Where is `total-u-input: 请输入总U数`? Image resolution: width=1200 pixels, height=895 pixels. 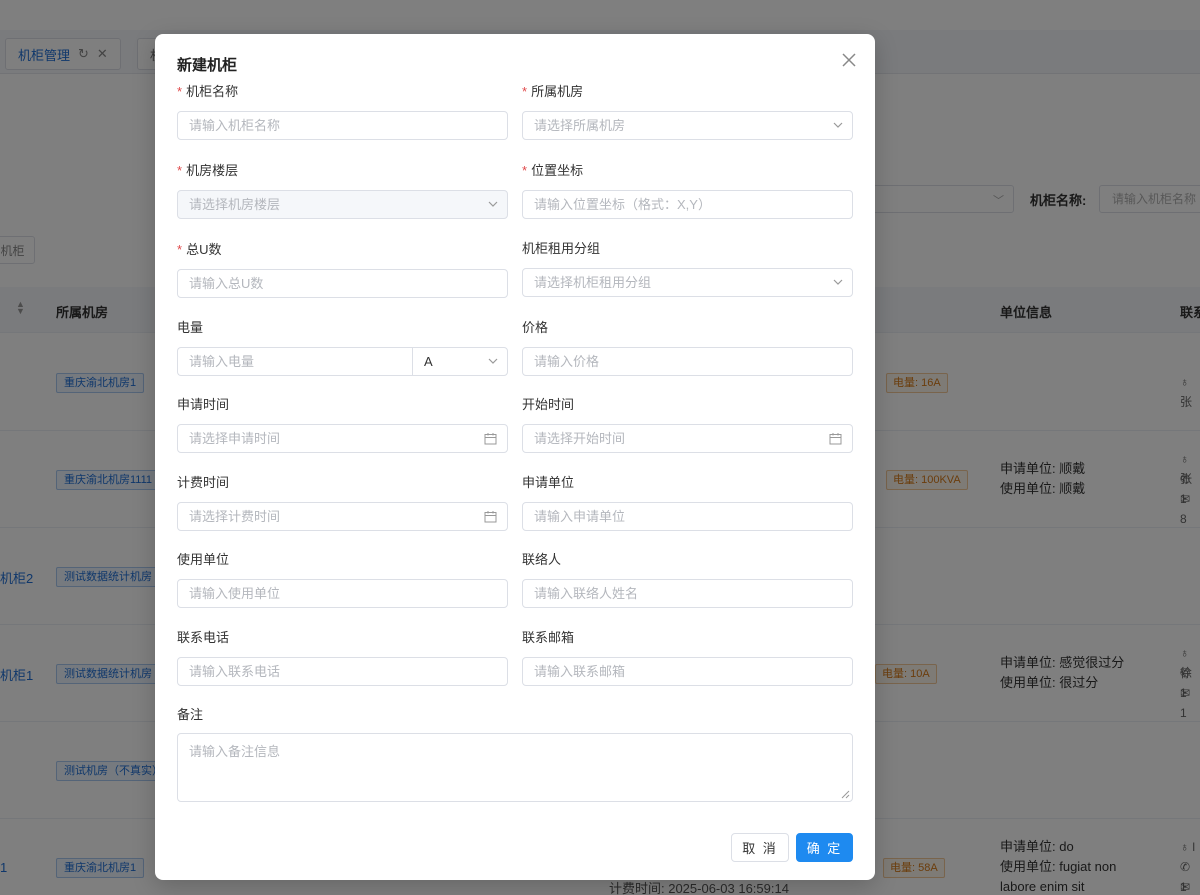
total-u-input: 请输入总U数 is located at coordinates (342, 283).